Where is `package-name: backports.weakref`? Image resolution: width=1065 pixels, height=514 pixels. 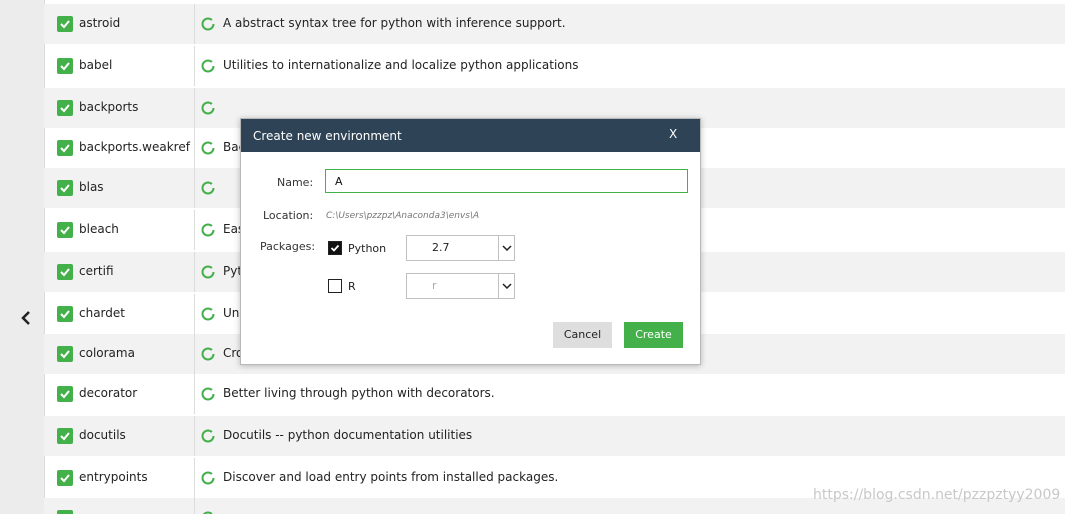
package-name: backports.weakref is located at coordinates (134, 147).